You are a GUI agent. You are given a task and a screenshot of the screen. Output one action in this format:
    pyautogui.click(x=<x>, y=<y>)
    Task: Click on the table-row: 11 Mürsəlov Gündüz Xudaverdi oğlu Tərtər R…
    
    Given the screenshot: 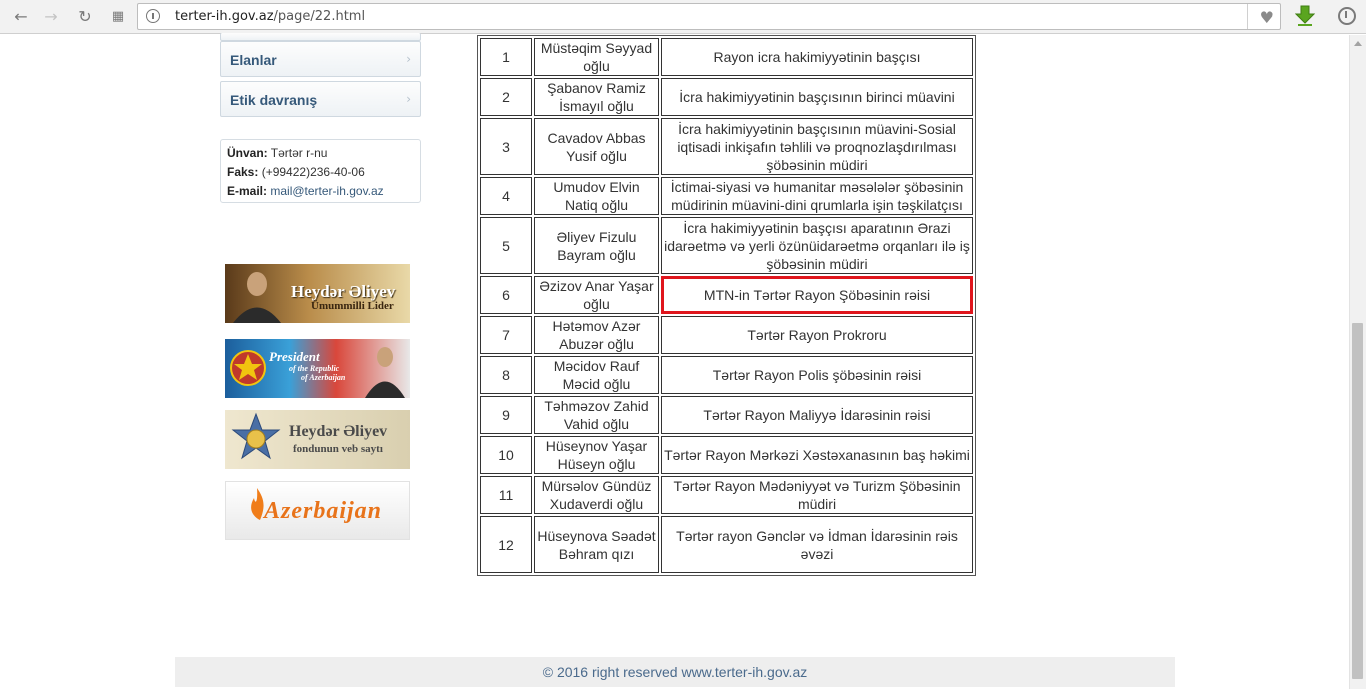 What is the action you would take?
    pyautogui.click(x=726, y=495)
    